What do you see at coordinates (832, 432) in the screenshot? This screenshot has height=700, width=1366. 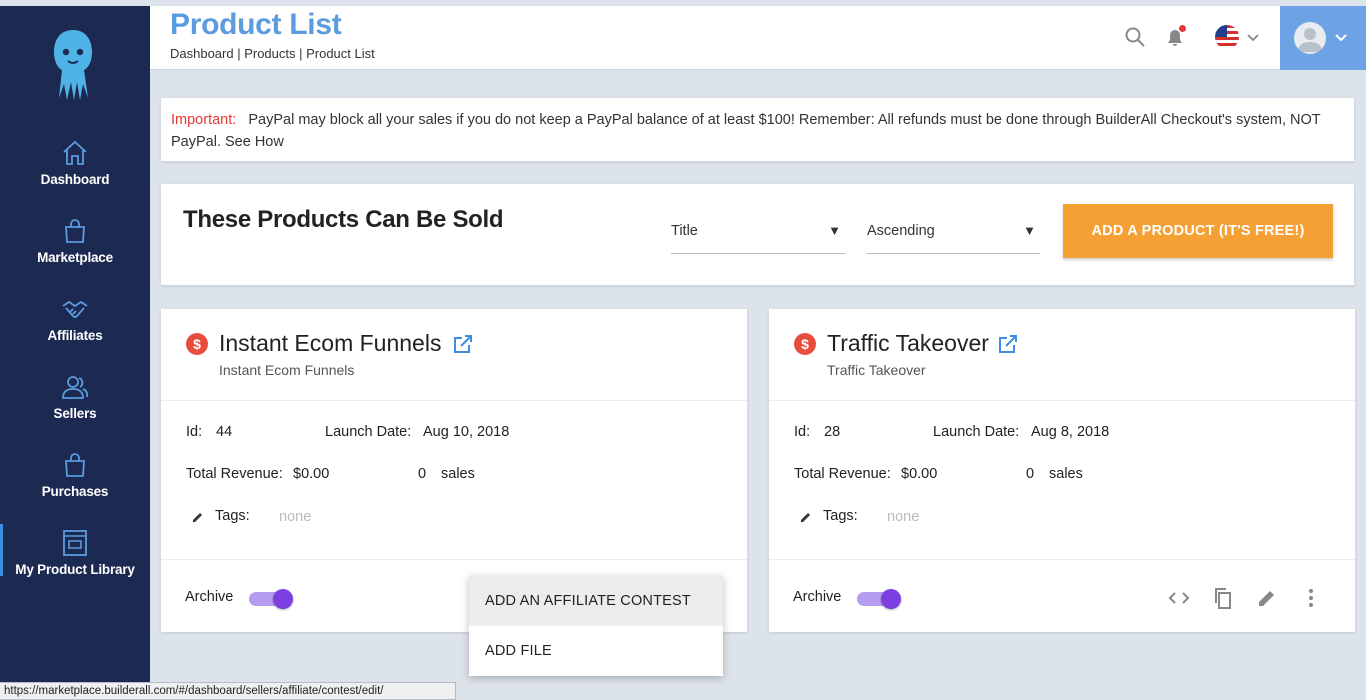 I see `product-id: 28` at bounding box center [832, 432].